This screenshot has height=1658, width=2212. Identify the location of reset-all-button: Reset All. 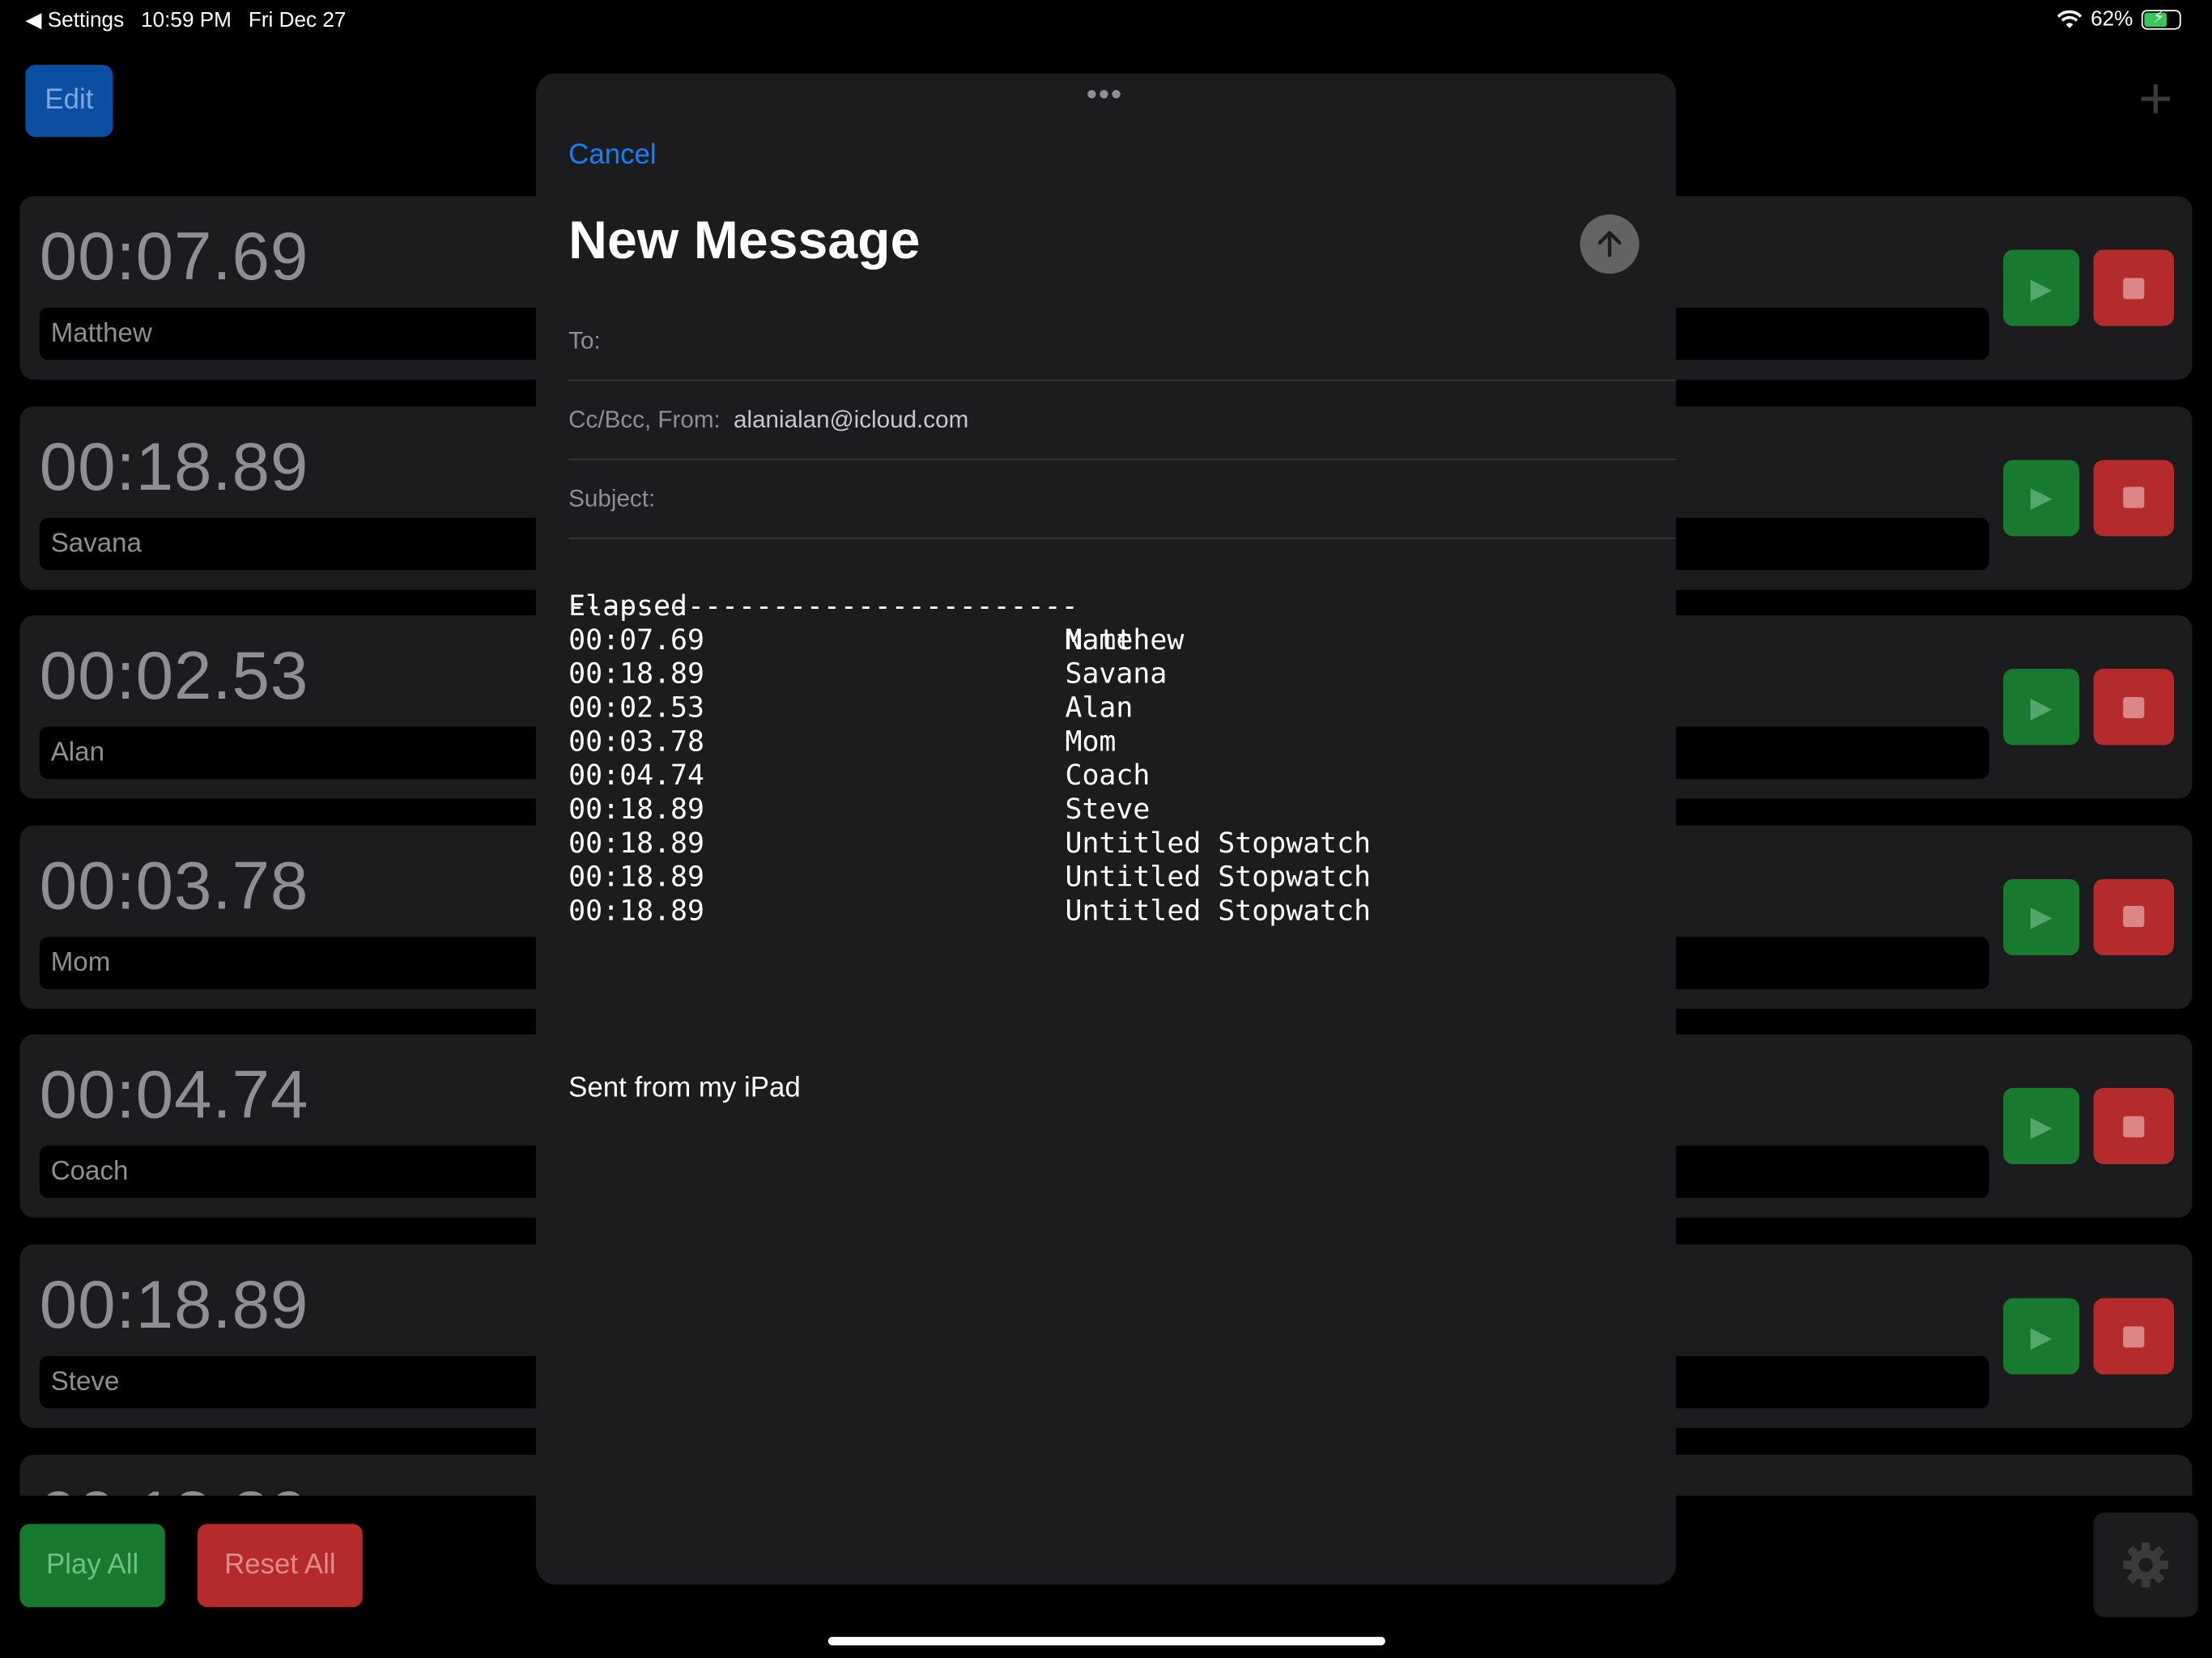
(280, 1566).